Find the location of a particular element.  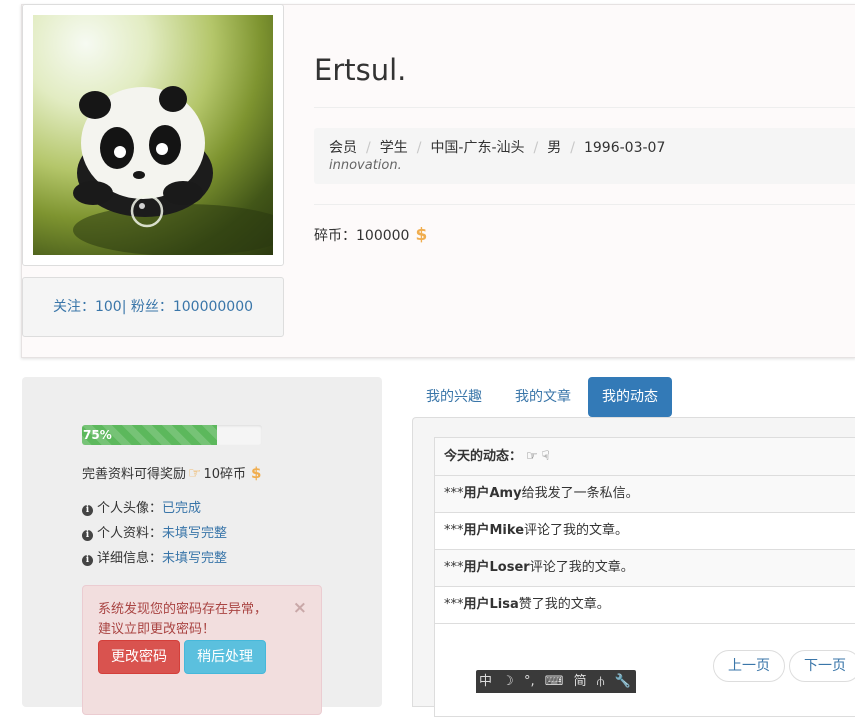

tag-birthday: 1996-03-07 is located at coordinates (624, 148).